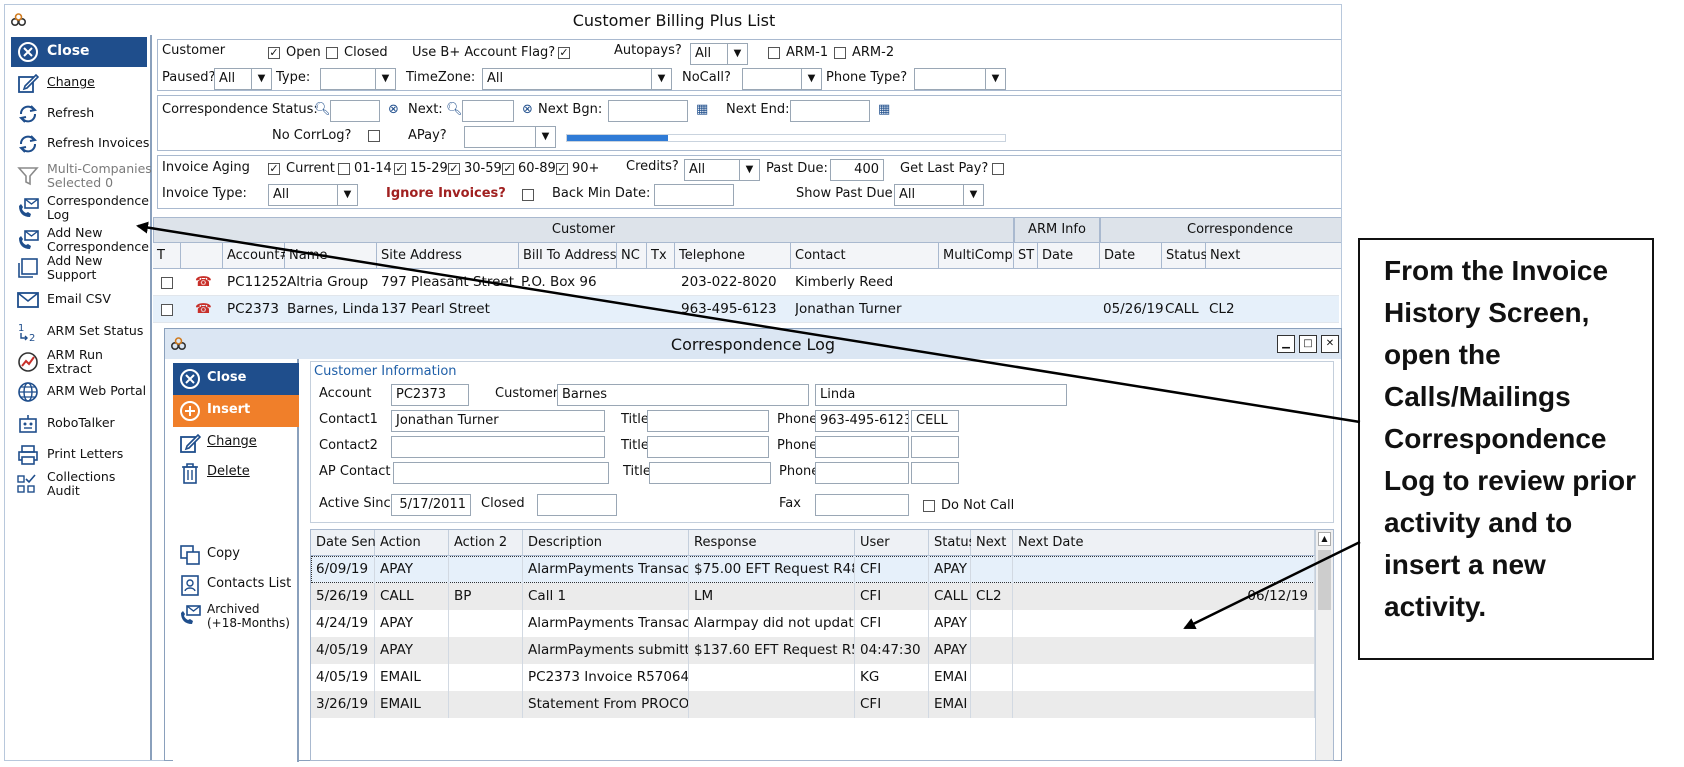 This screenshot has height=767, width=1684. What do you see at coordinates (236, 615) in the screenshot?
I see `child-archived-button: Archived (+18-Months)` at bounding box center [236, 615].